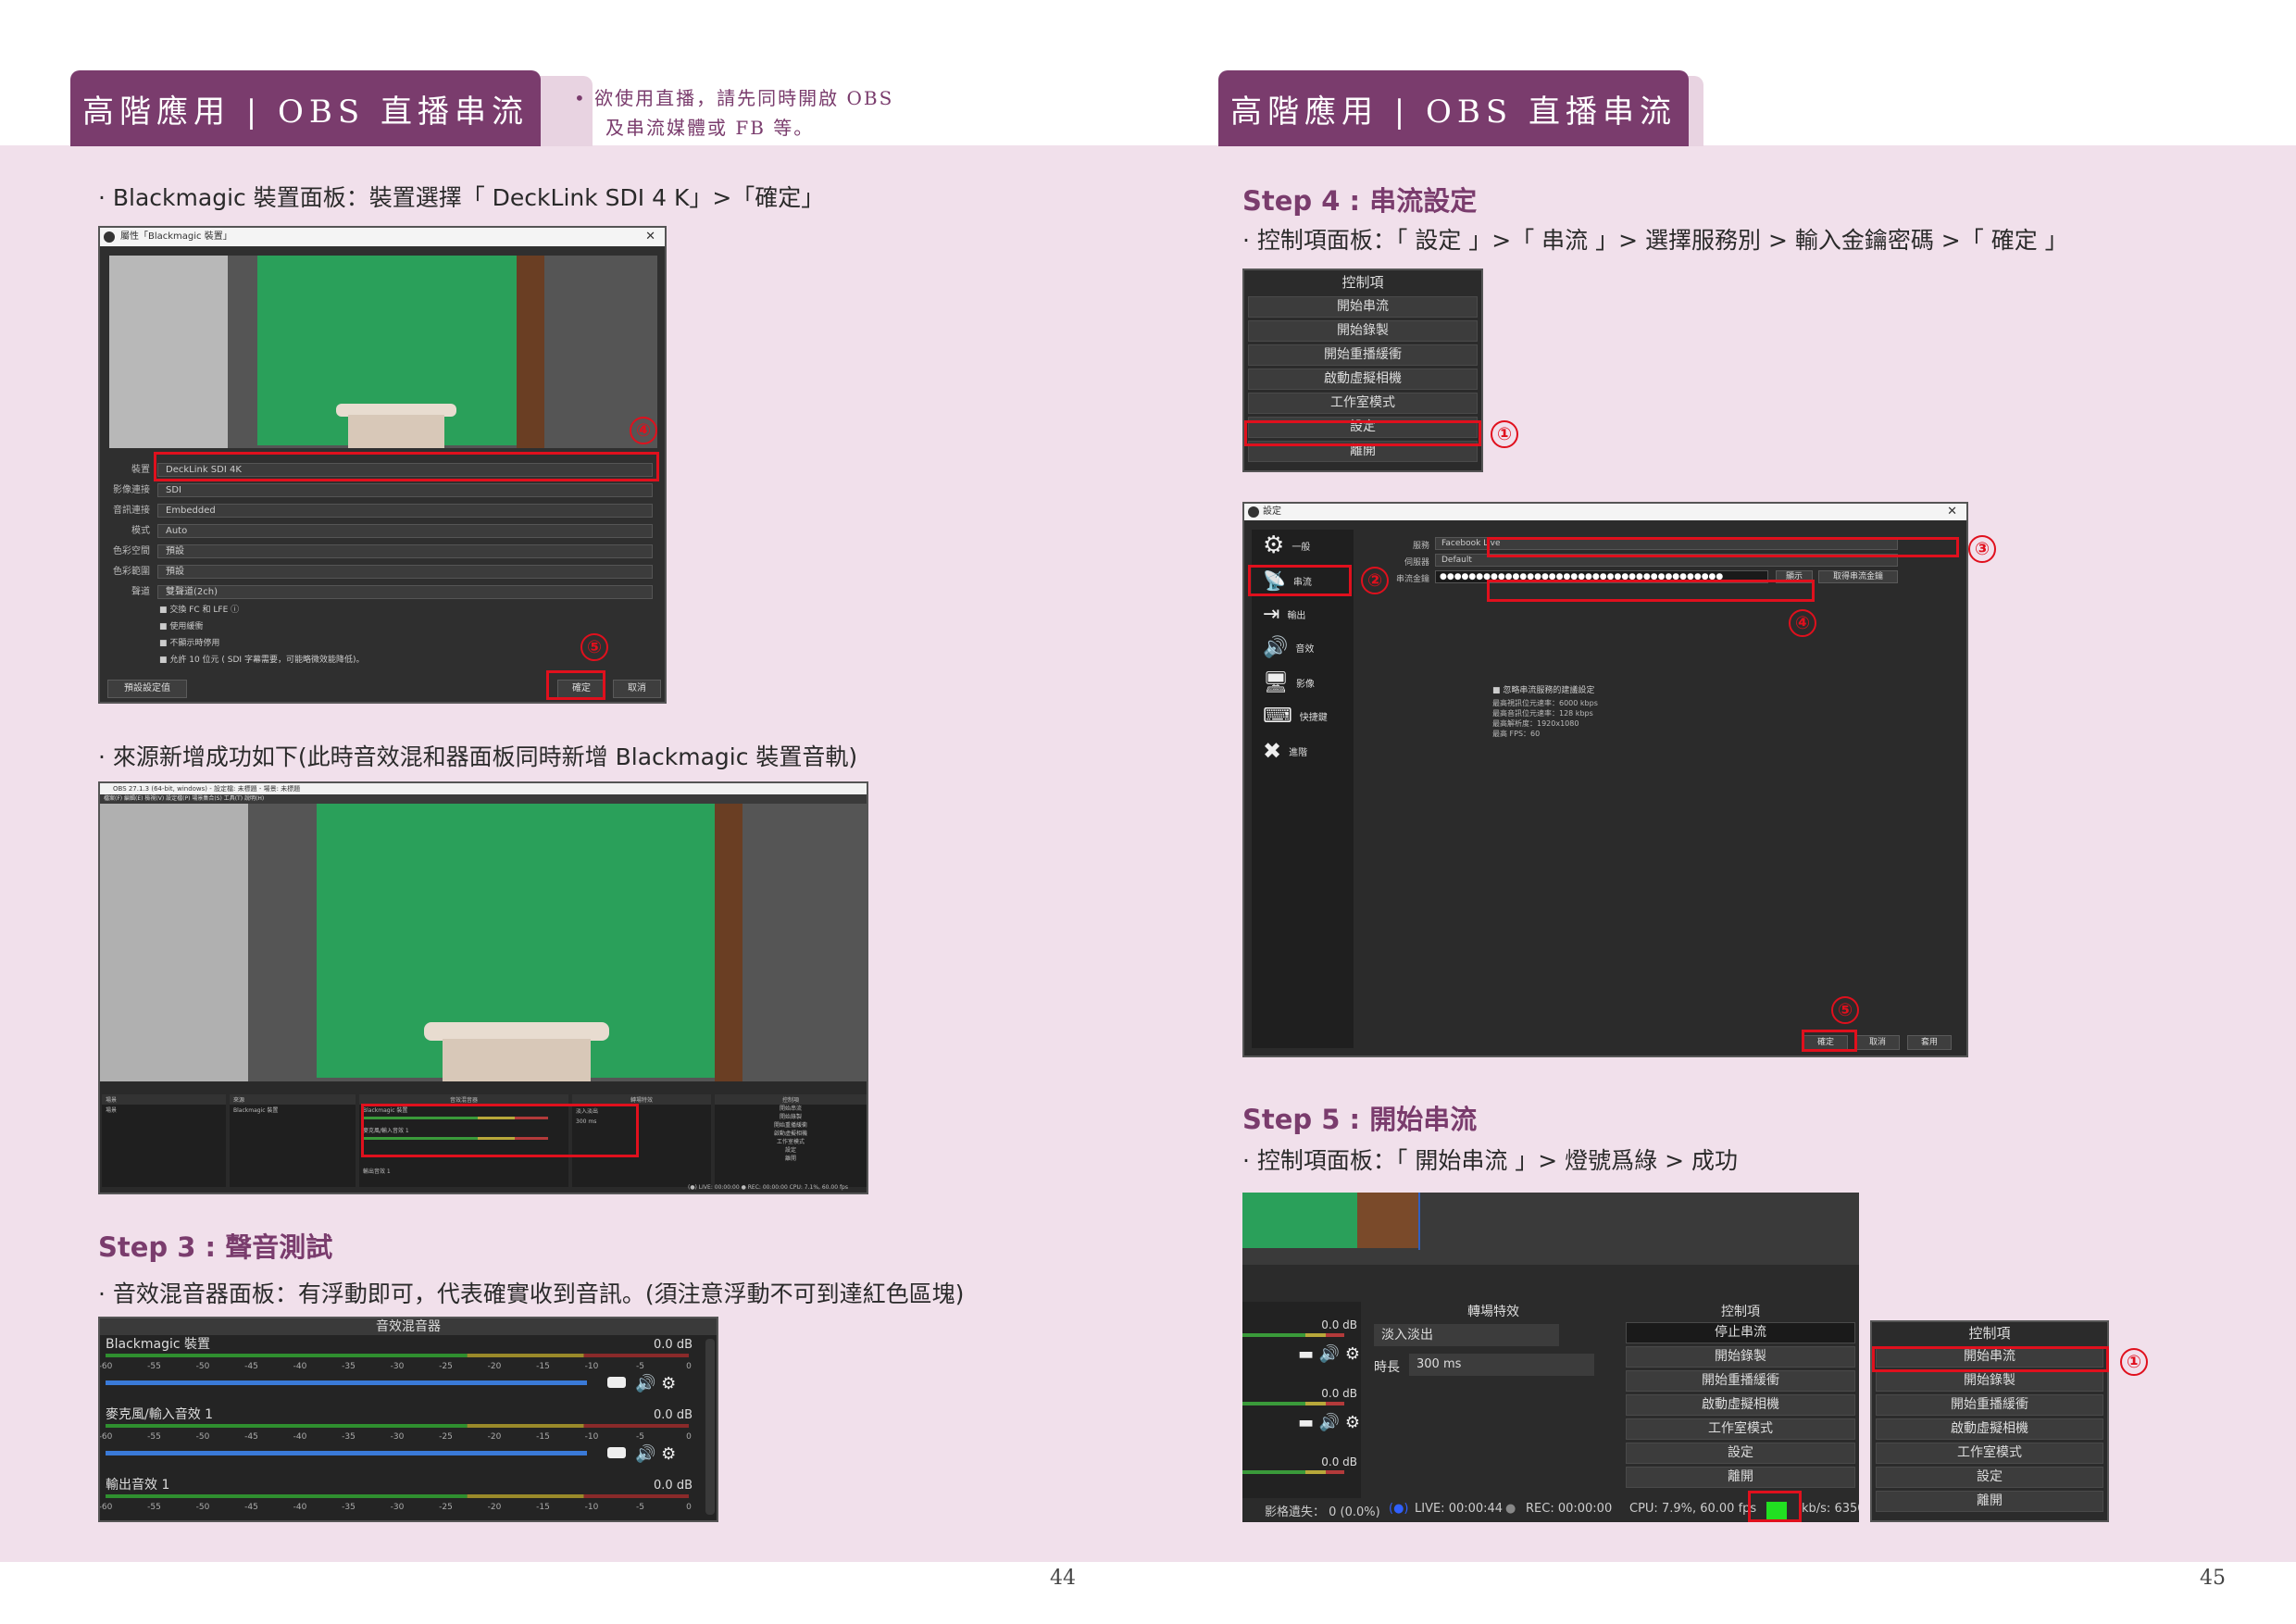 The width and height of the screenshot is (2296, 1624). I want to click on ignore-checkbox: ■ 忽略串流服務的建議設定, so click(1543, 689).